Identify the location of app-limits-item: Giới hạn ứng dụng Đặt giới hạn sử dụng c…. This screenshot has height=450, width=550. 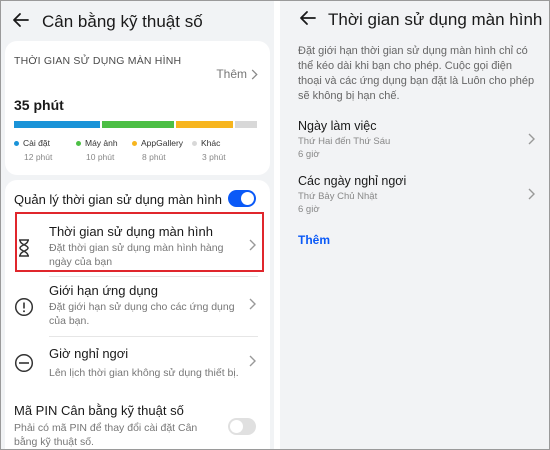
(137, 308).